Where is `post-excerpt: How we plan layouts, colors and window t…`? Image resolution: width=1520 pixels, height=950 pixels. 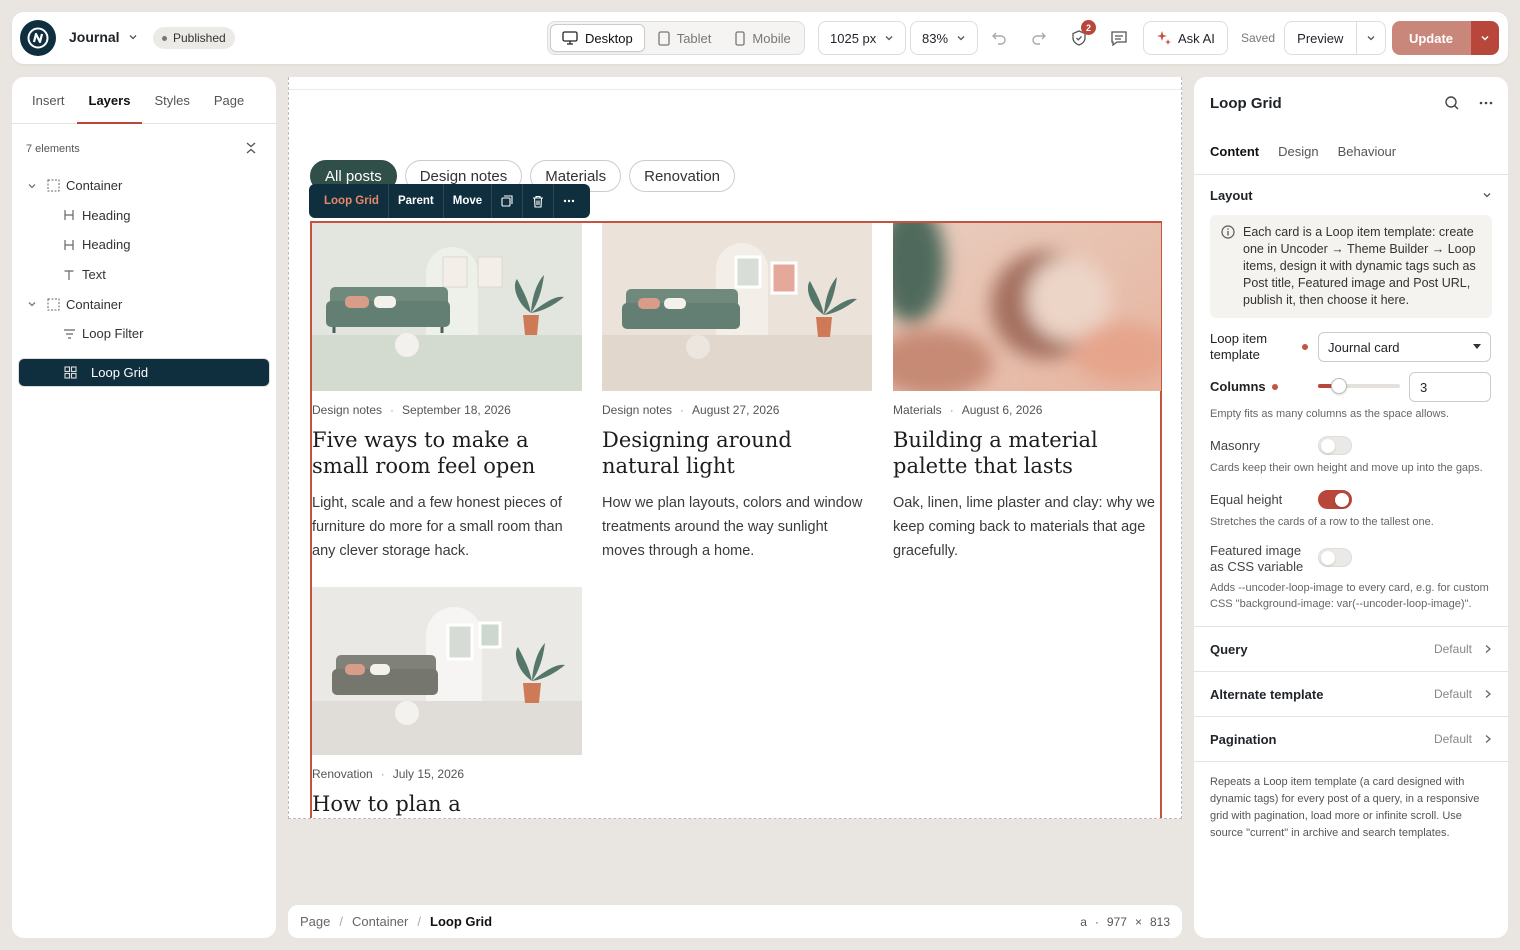 post-excerpt: How we plan layouts, colors and window t… is located at coordinates (732, 527).